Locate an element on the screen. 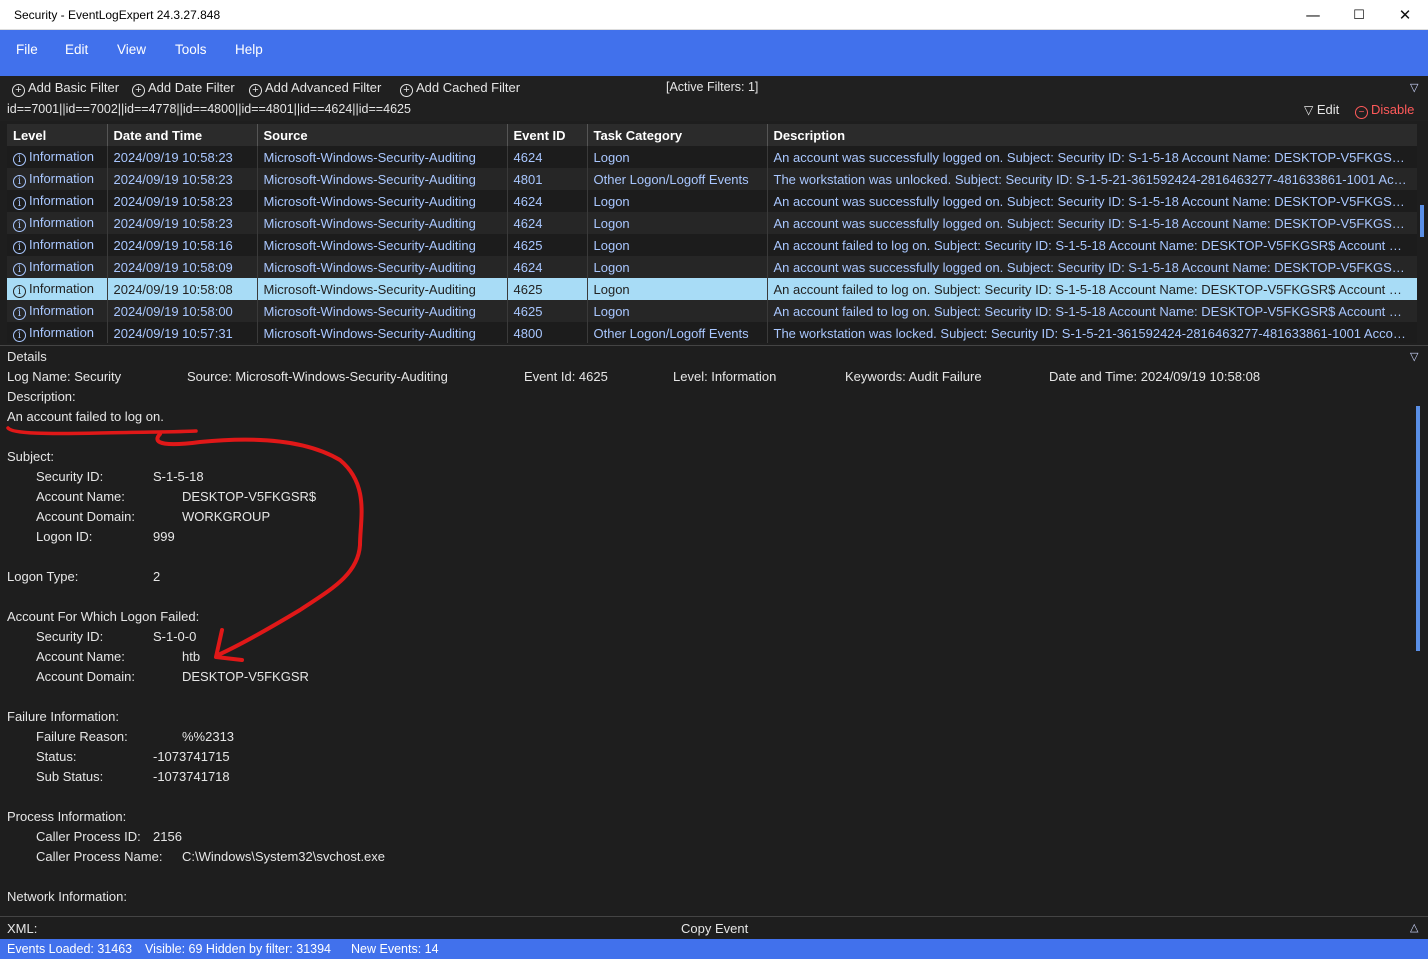  edit-filter-button: ▽ Edit is located at coordinates (1321, 109).